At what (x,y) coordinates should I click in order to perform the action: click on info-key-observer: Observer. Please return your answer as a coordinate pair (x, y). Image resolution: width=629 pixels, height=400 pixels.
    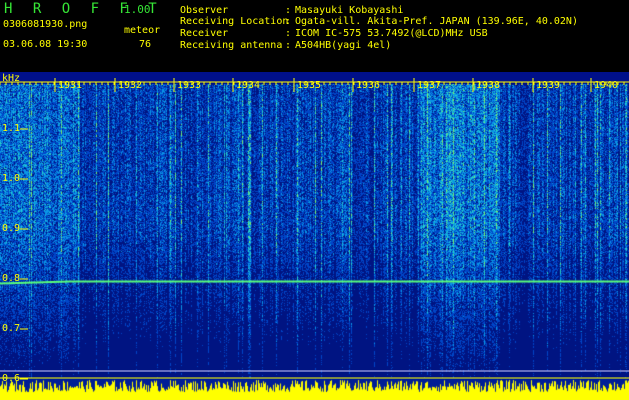
    Looking at the image, I should click on (204, 10).